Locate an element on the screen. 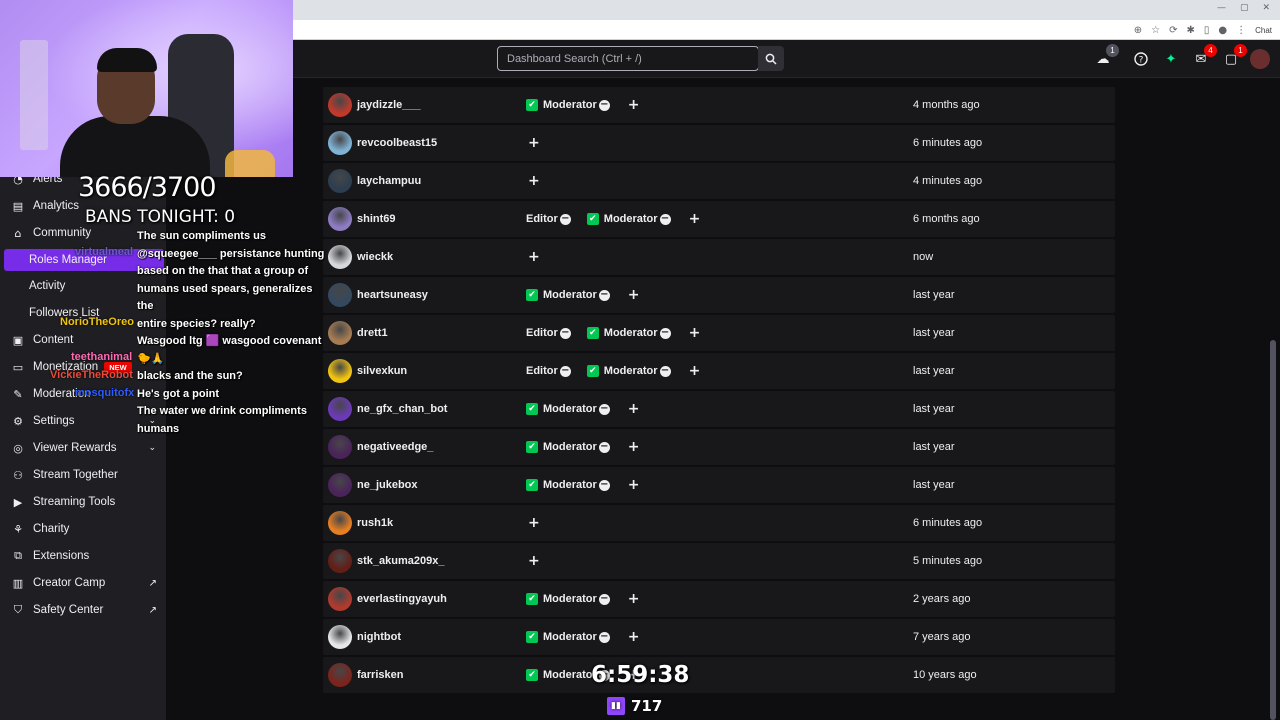  table-row: everlastingyayuh ✔ Moderator − +2 years ago is located at coordinates (719, 599).